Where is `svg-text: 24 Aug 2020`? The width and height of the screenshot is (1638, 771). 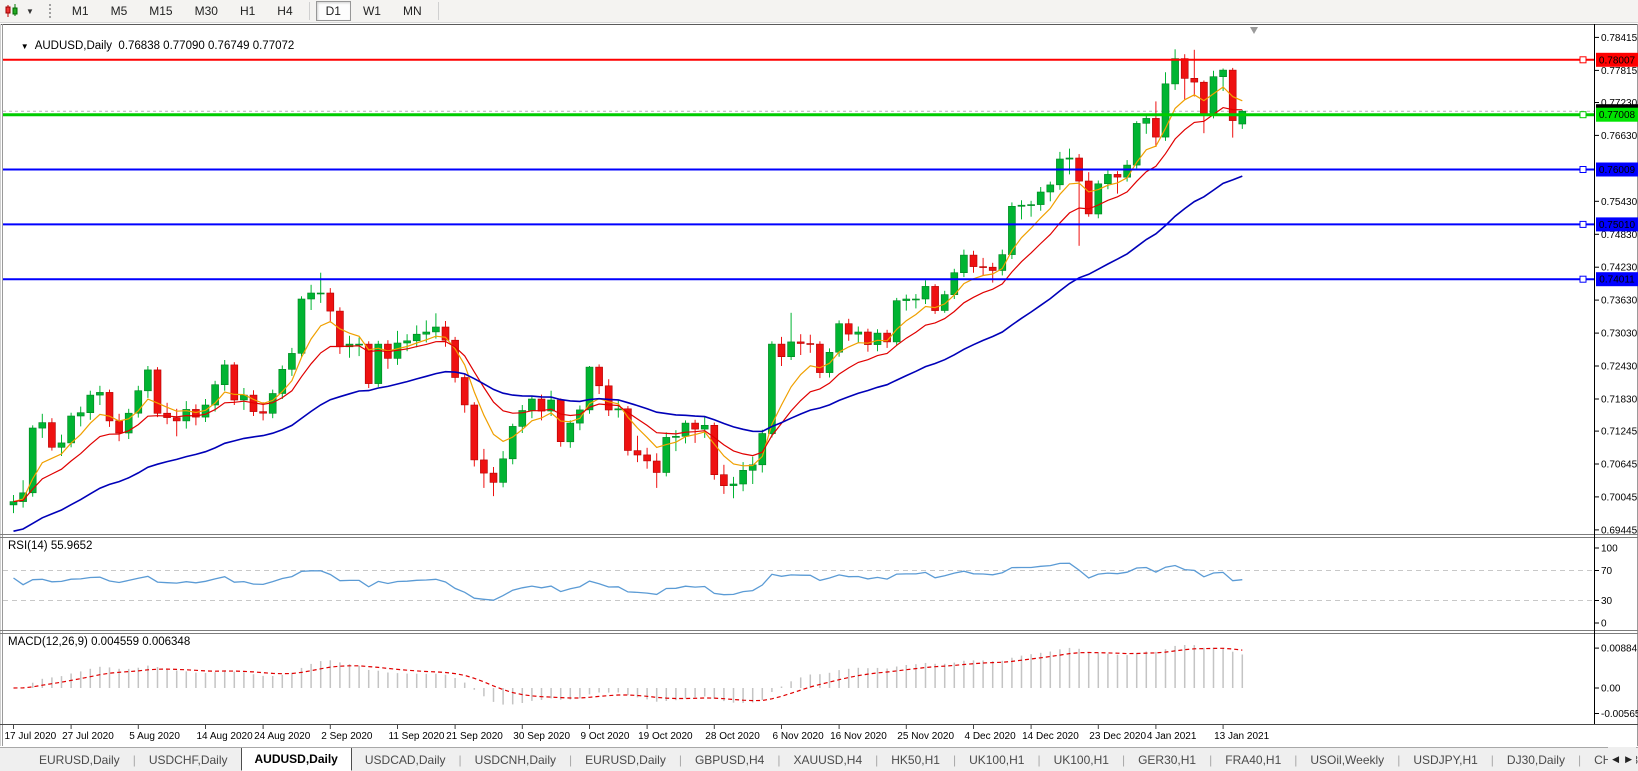 svg-text: 24 Aug 2020 is located at coordinates (282, 736).